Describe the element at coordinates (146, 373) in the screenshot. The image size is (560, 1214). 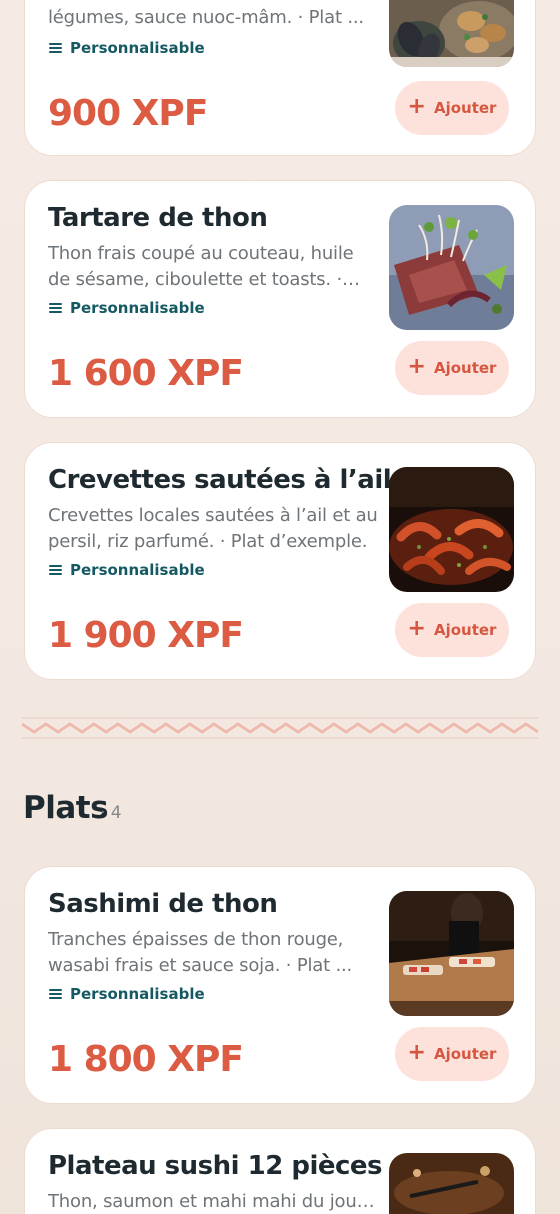
I see `item-price: 1 600 XPF` at that location.